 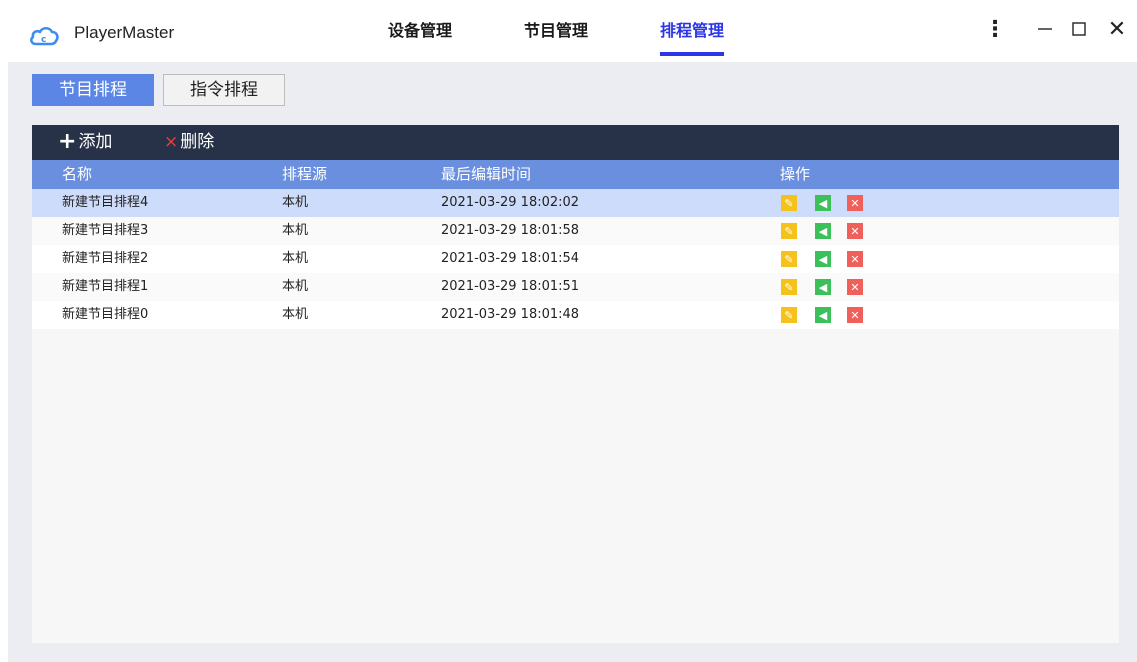 I want to click on nav-tab-schedule-label: 排程管理, so click(x=692, y=30).